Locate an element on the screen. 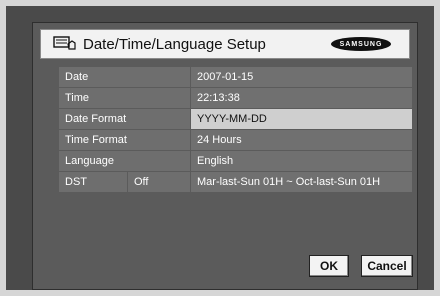  date-label: Date is located at coordinates (124, 77).